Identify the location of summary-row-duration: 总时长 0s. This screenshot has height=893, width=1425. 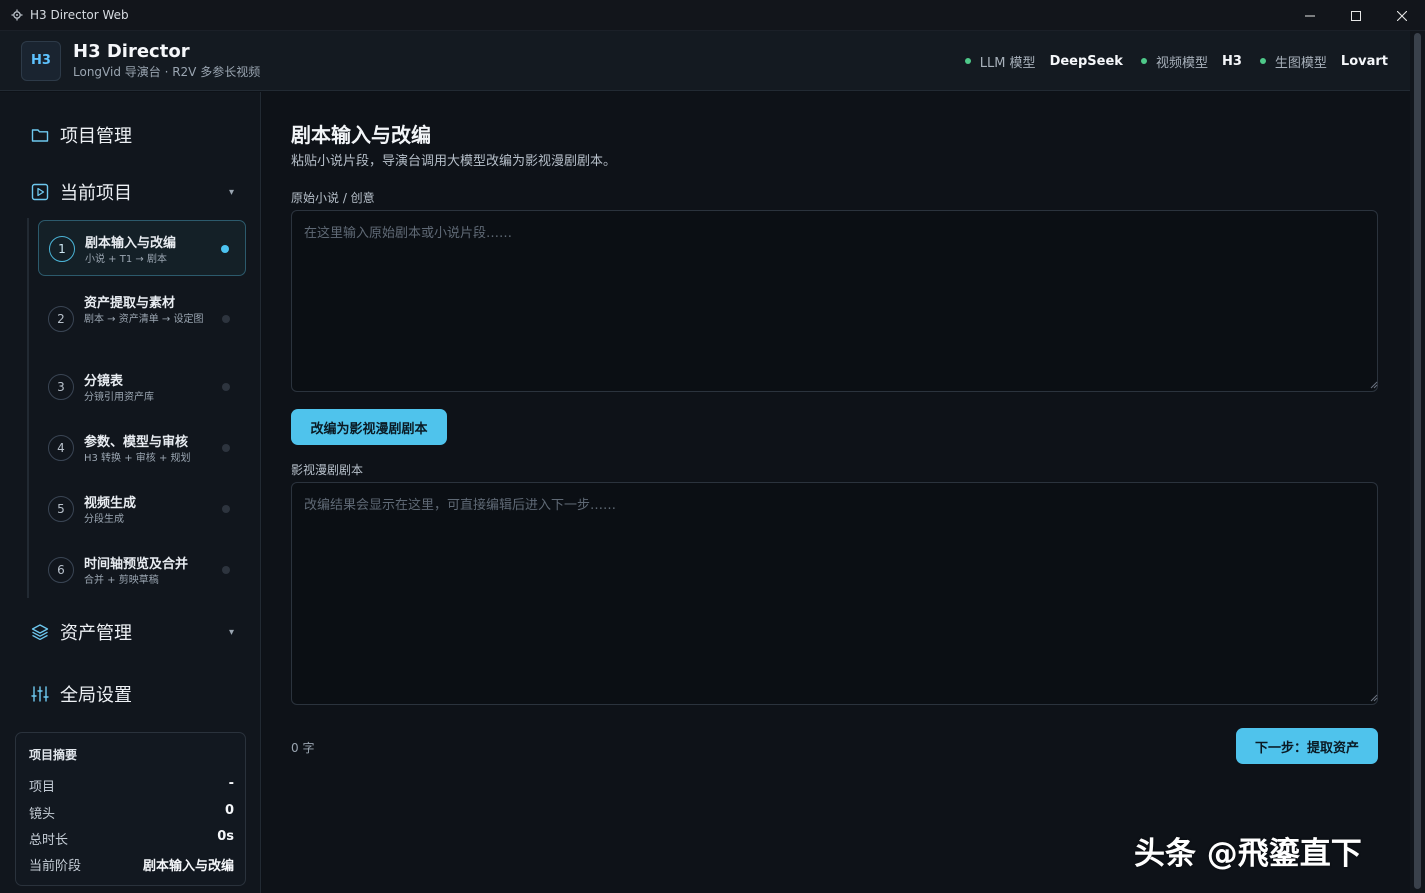
(131, 838).